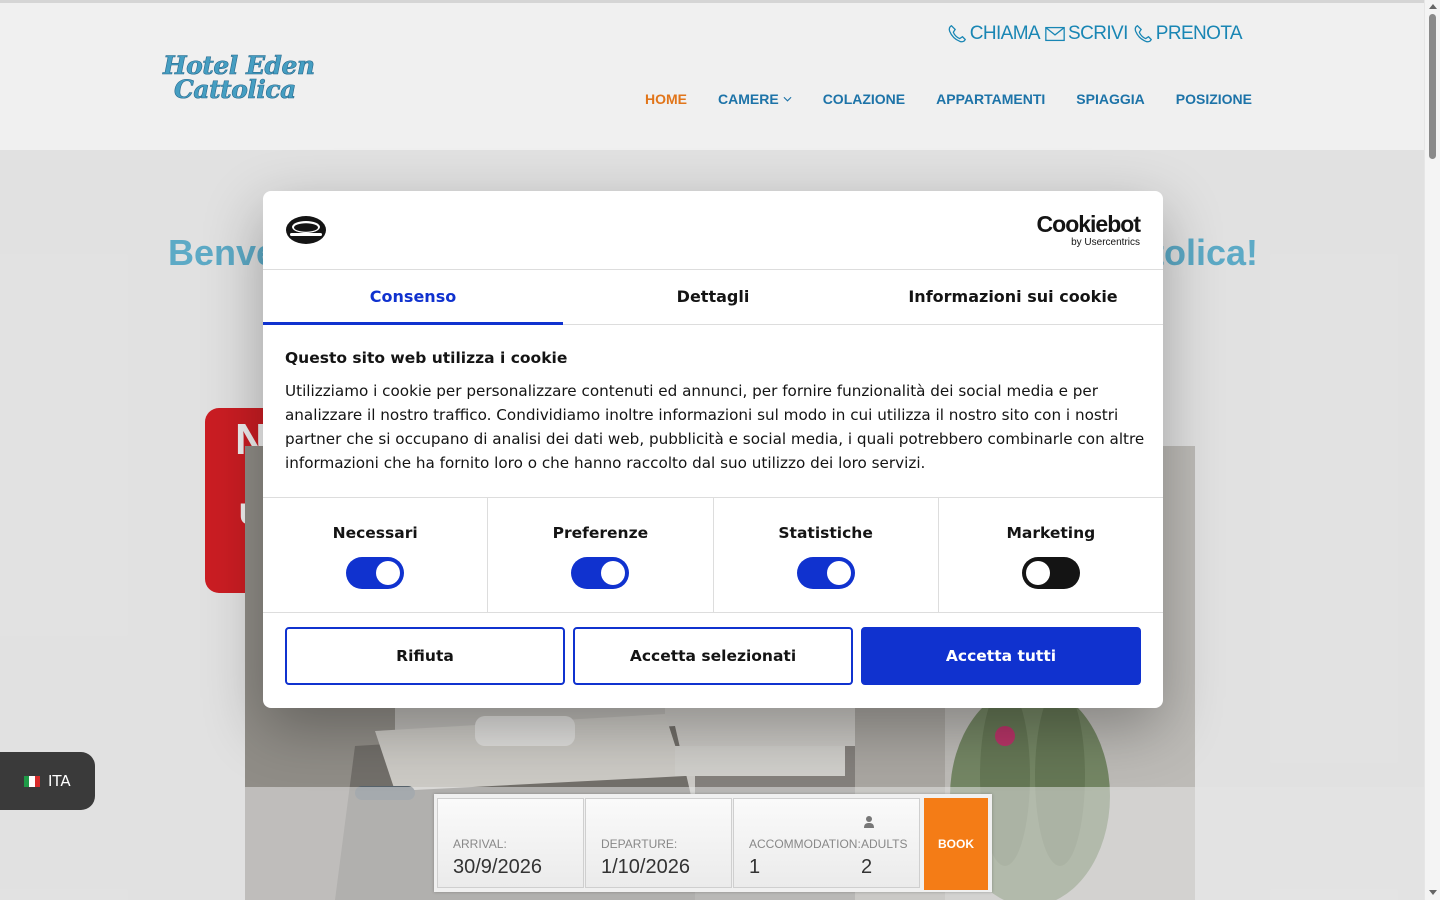 The image size is (1440, 900). What do you see at coordinates (601, 555) in the screenshot?
I see `category-preferenze: Preferenze` at bounding box center [601, 555].